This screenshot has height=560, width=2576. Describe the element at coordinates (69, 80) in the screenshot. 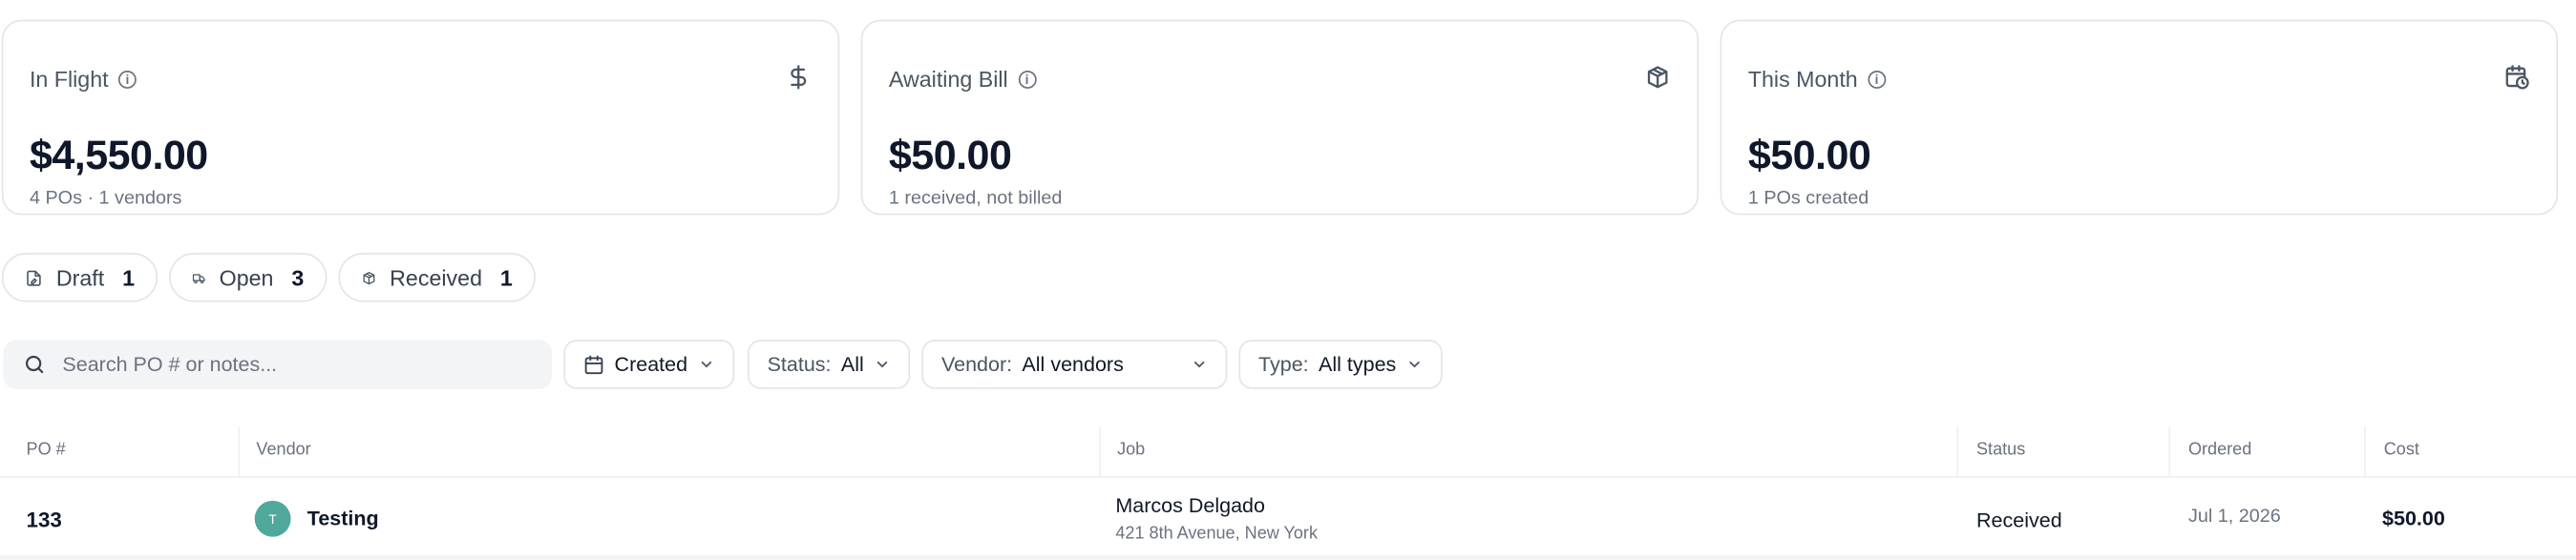

I see `stat-title: In Flight` at that location.